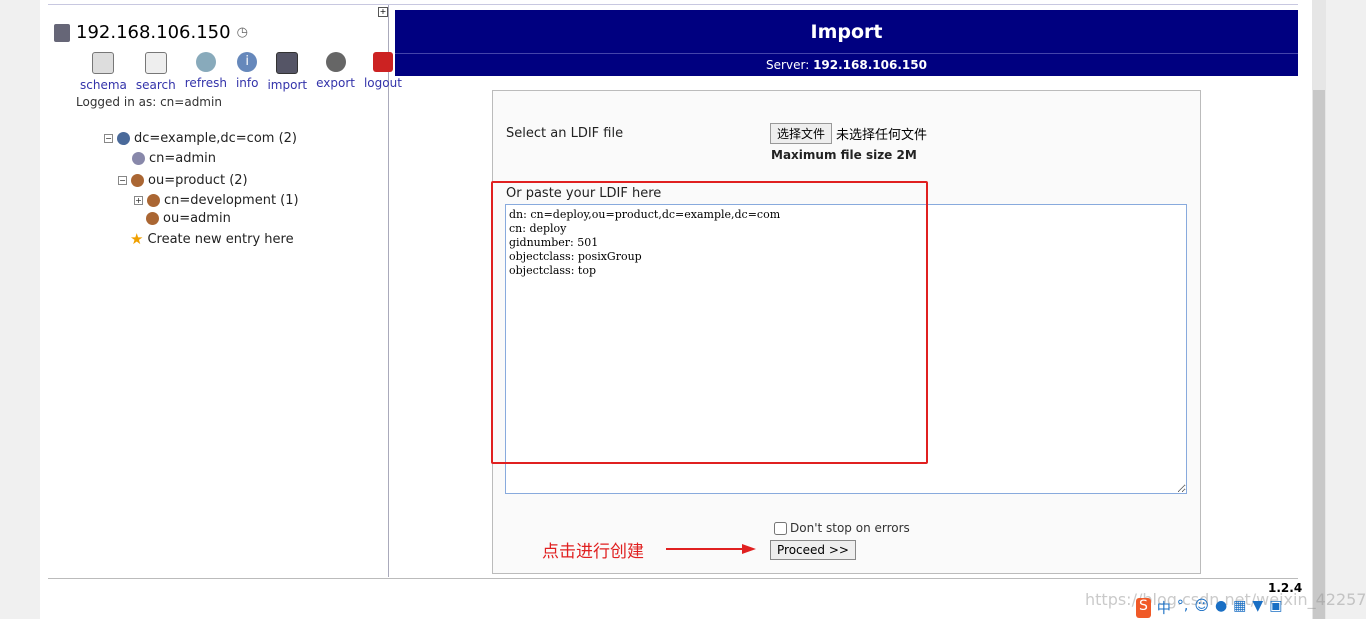 This screenshot has height=619, width=1366. I want to click on tree-item-ouadmin: ou=admin, so click(188, 218).